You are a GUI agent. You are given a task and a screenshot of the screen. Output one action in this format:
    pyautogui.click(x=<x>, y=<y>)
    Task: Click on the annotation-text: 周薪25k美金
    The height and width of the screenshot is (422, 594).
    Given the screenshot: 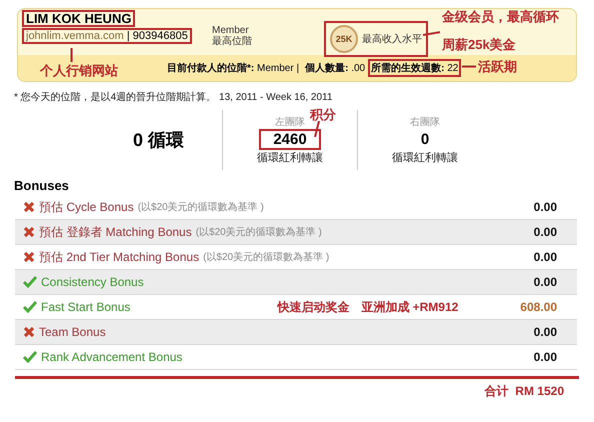 What is the action you would take?
    pyautogui.click(x=479, y=45)
    